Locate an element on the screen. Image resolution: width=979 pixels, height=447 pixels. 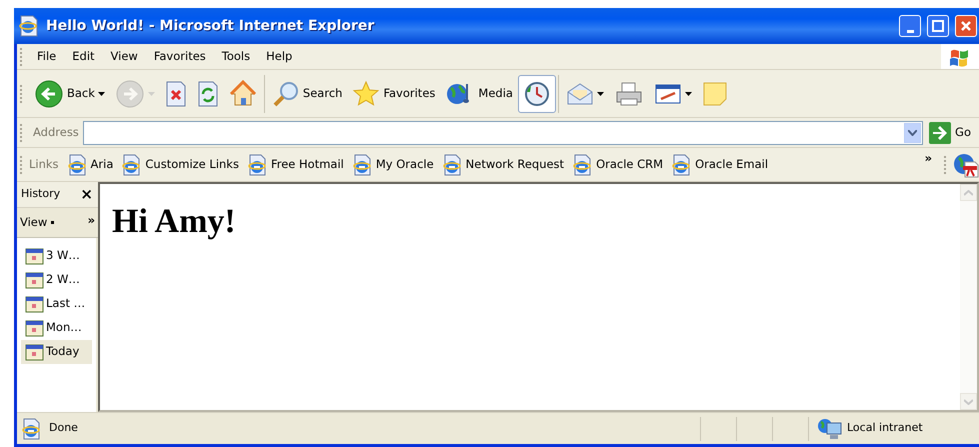
history-item: Today is located at coordinates (56, 352).